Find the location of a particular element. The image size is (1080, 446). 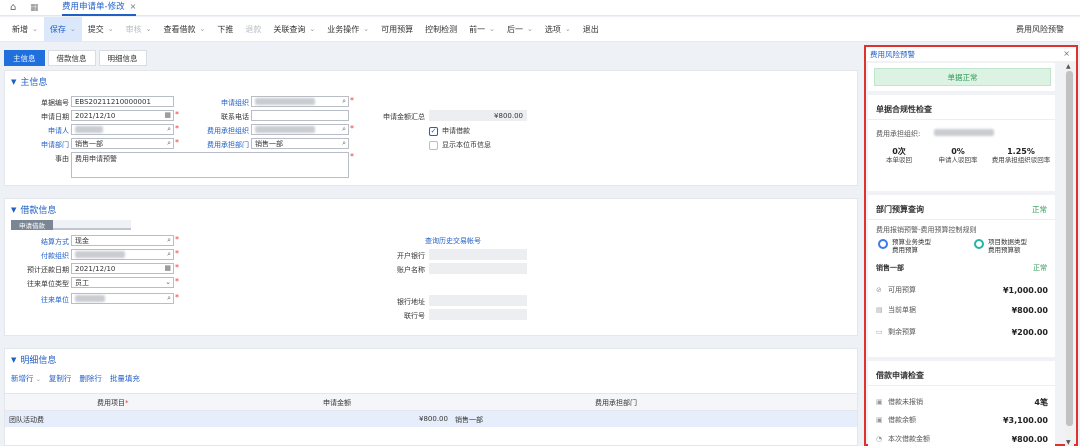

bank-address-label: 银行地址 is located at coordinates (411, 302).